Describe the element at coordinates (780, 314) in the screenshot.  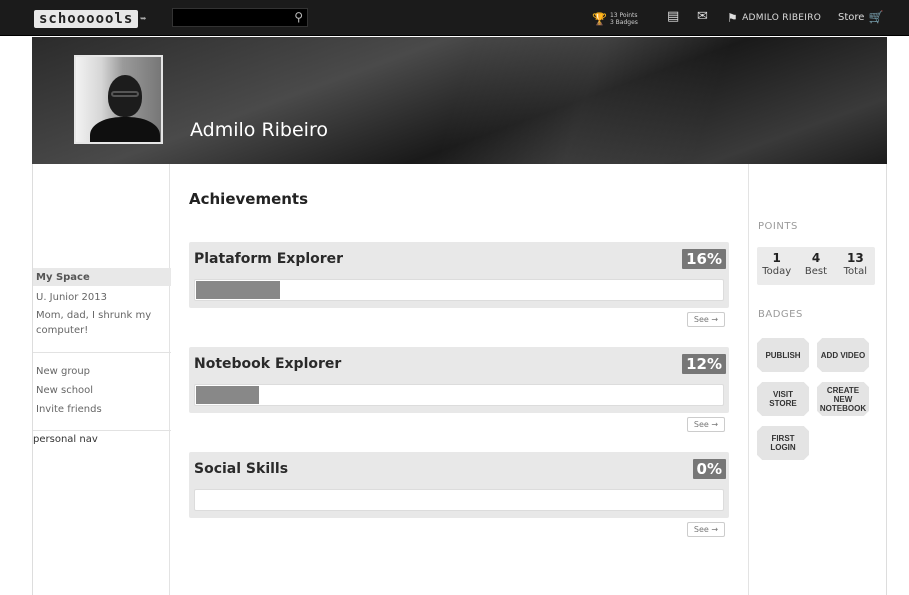
I see `badges-section-label: BADGES` at that location.